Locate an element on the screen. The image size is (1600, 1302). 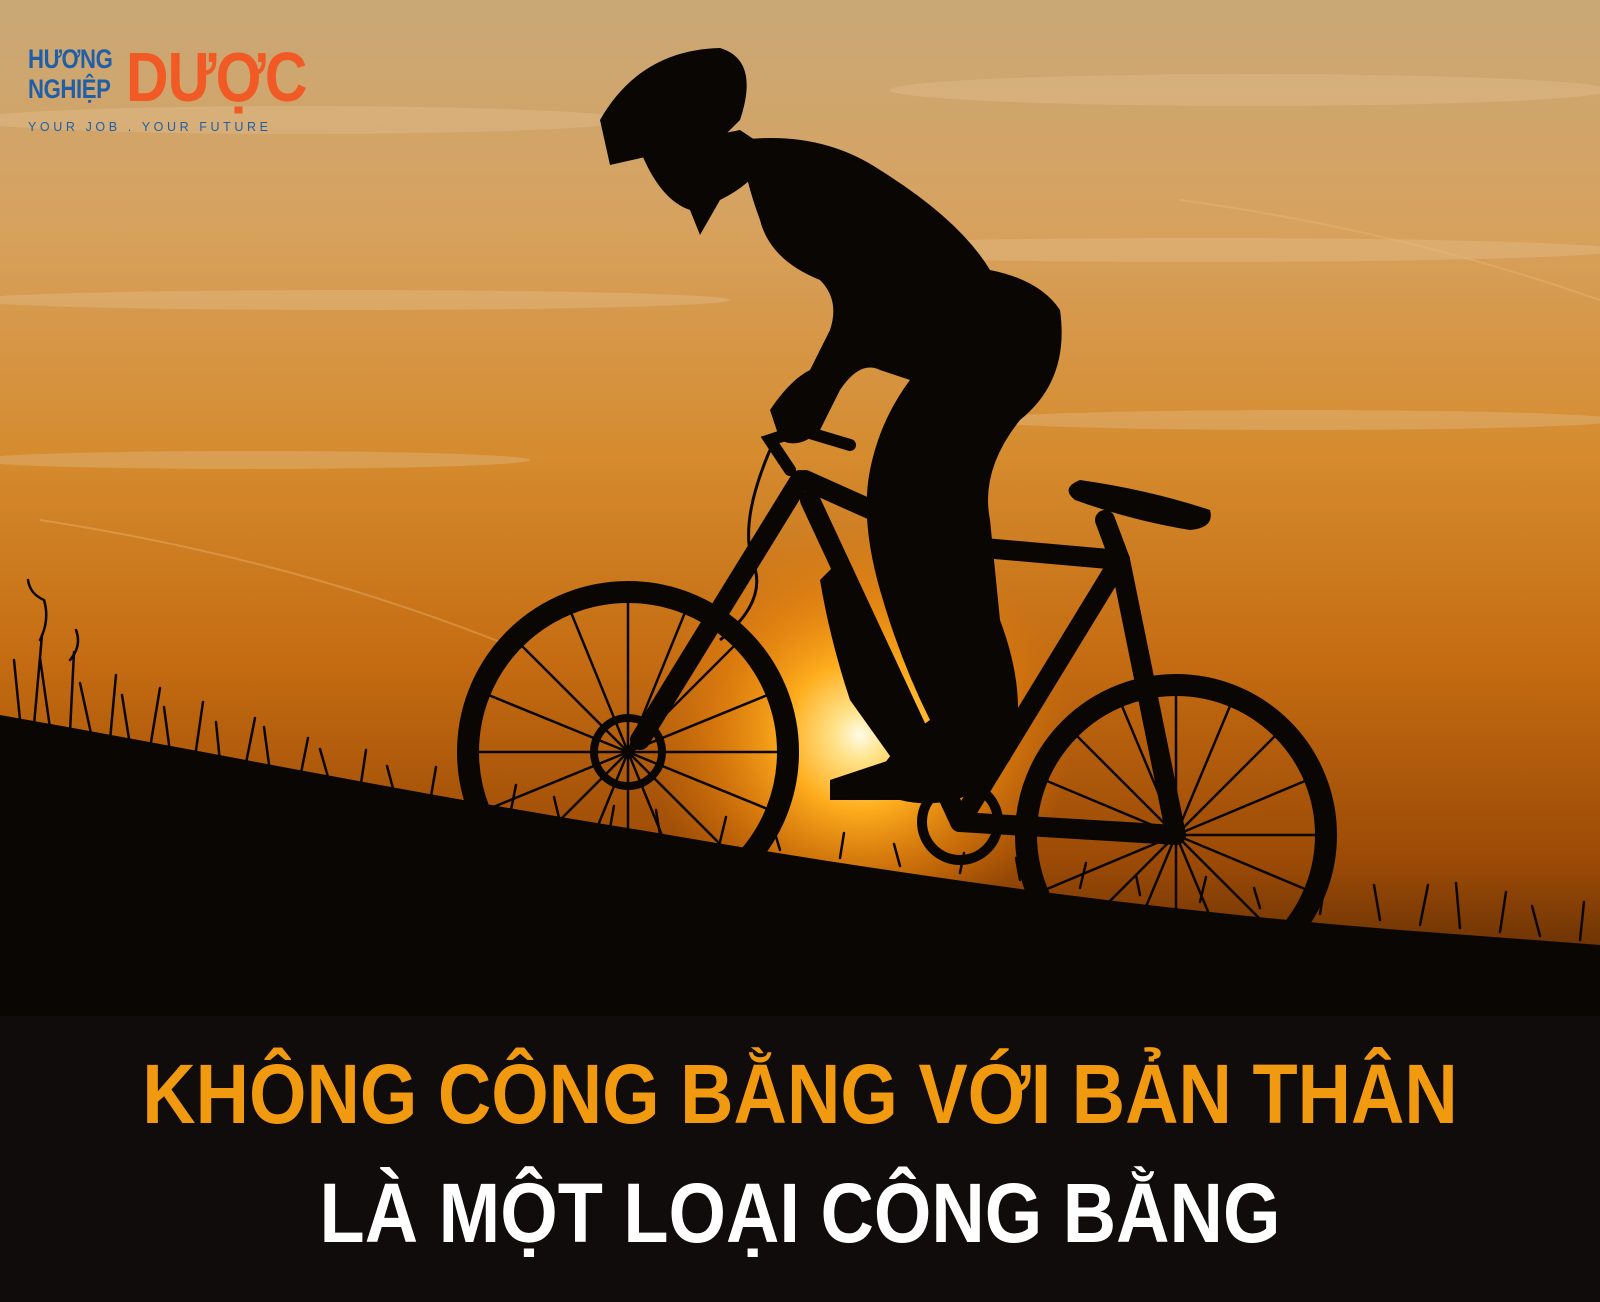
logo-word-huong: HƯƠNG is located at coordinates (70, 59).